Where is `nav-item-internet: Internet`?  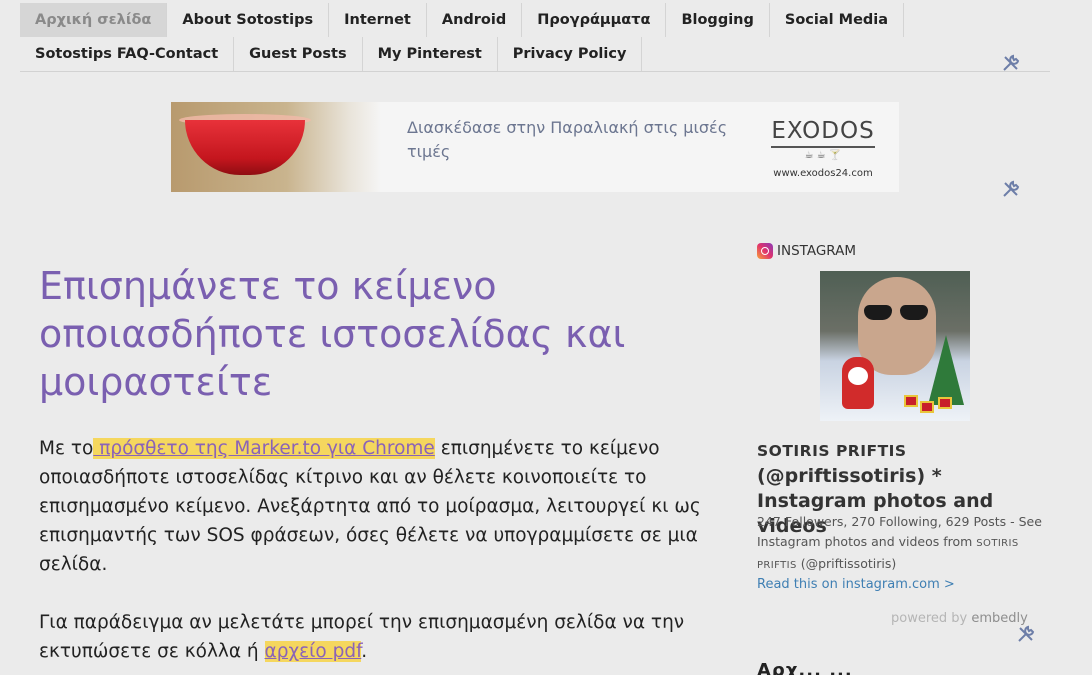
nav-item-internet: Internet is located at coordinates (378, 20).